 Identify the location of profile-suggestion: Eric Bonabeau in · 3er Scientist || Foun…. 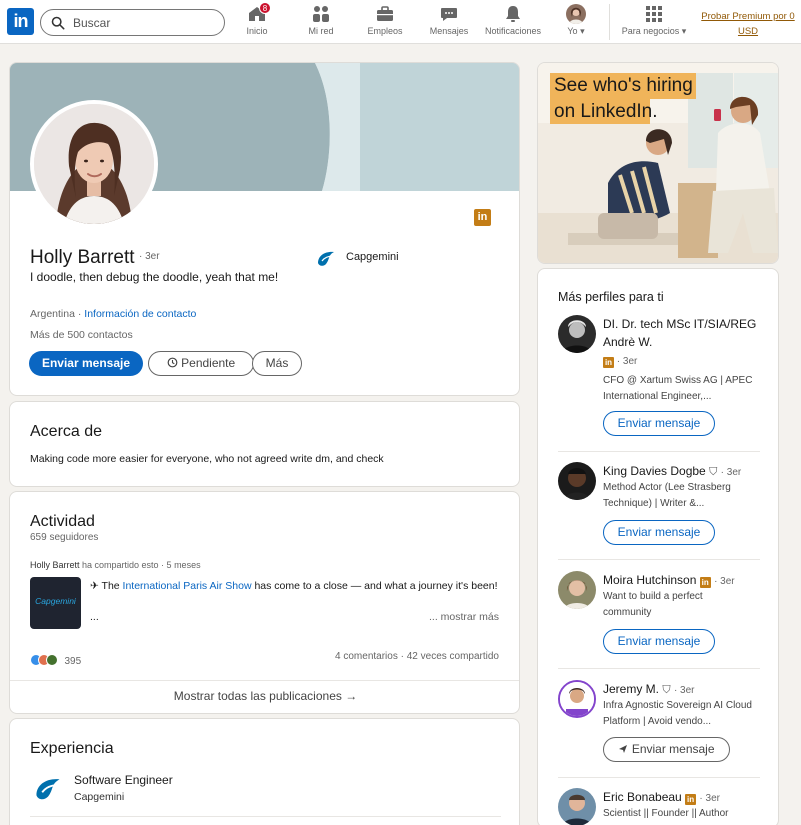
(659, 806).